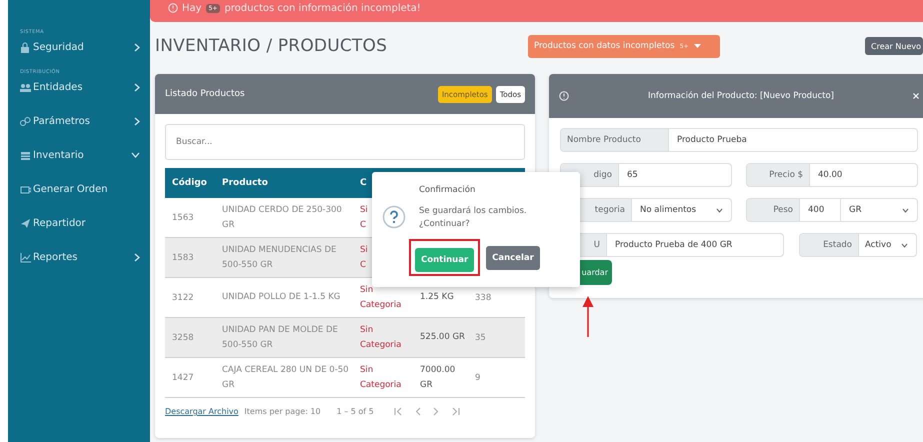  What do you see at coordinates (435, 411) in the screenshot?
I see `next-page-icon` at bounding box center [435, 411].